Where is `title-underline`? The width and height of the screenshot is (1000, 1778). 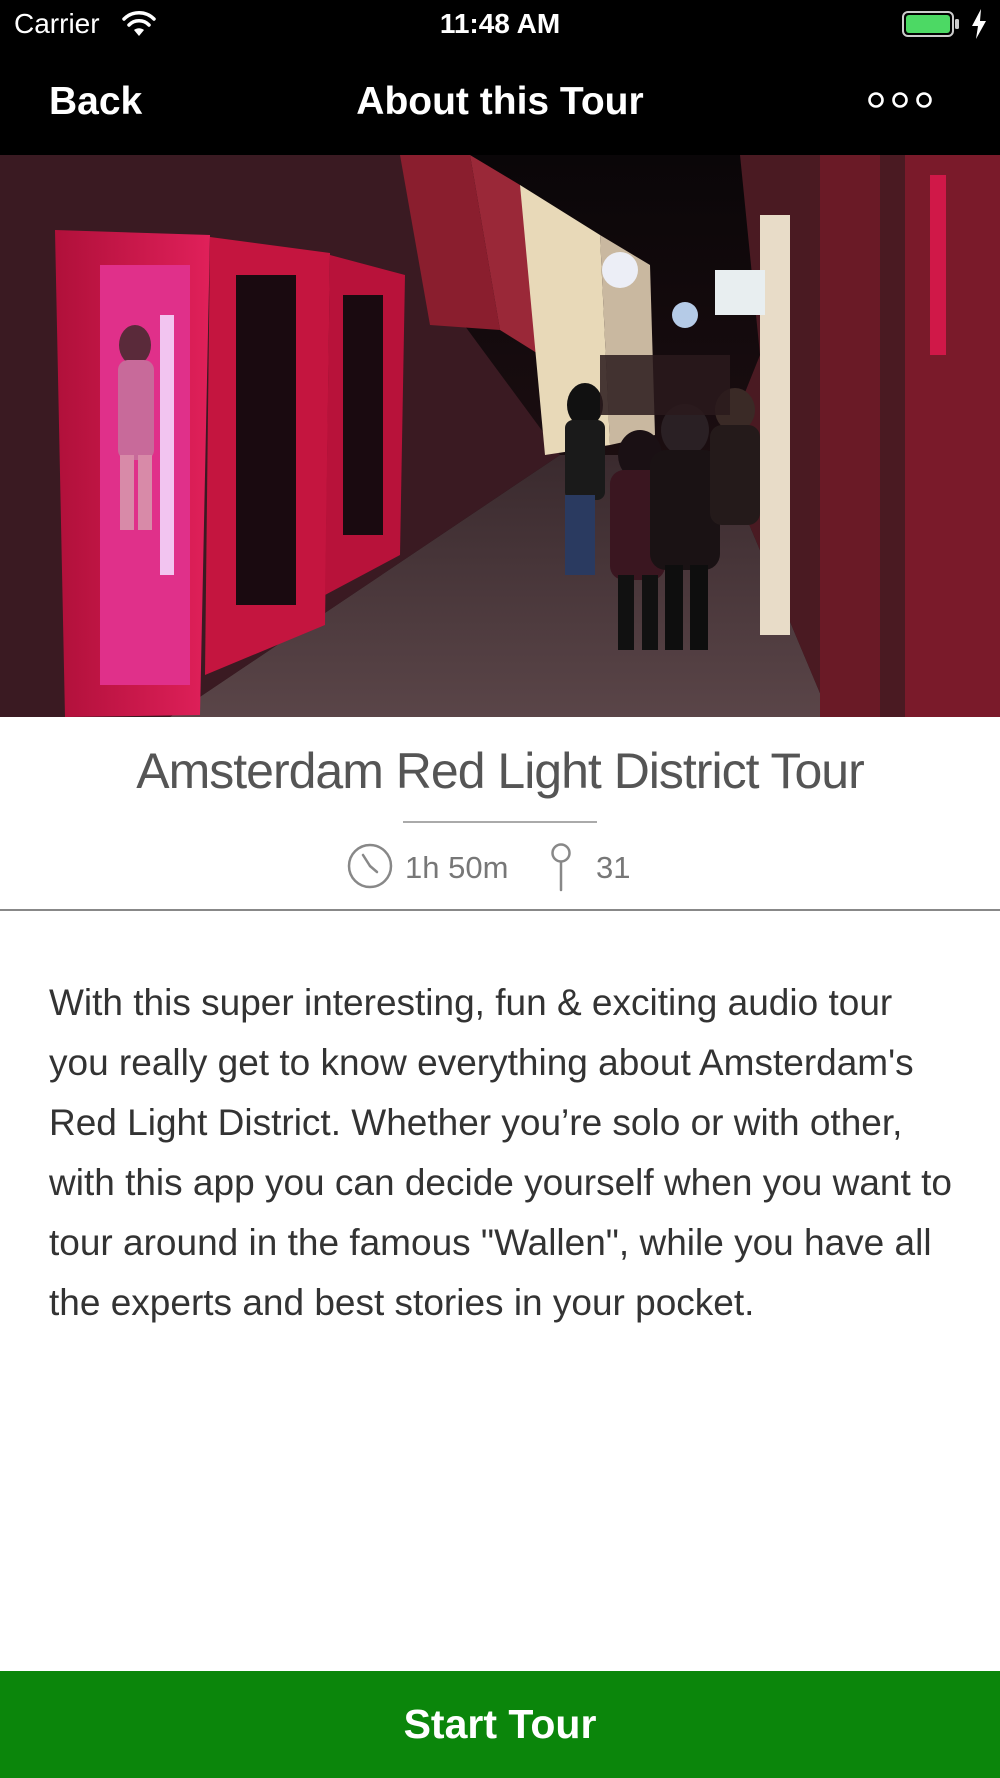 title-underline is located at coordinates (500, 822).